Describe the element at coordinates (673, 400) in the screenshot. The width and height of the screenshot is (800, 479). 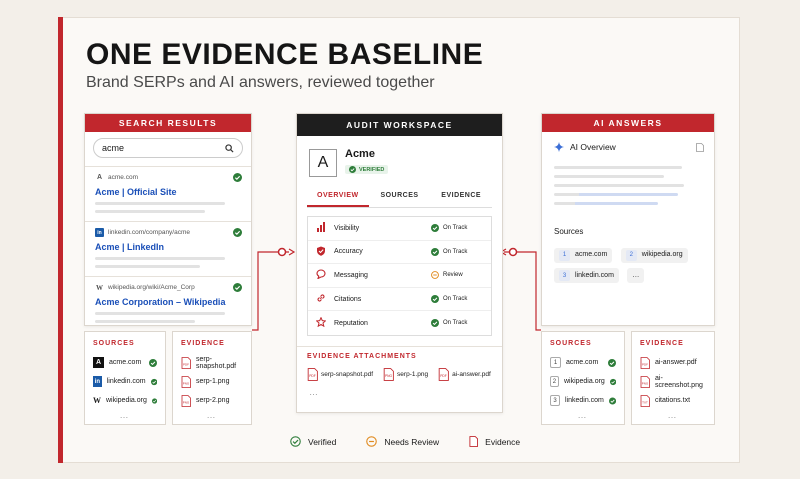
I see `evidence-item: TXT citations.txt` at that location.